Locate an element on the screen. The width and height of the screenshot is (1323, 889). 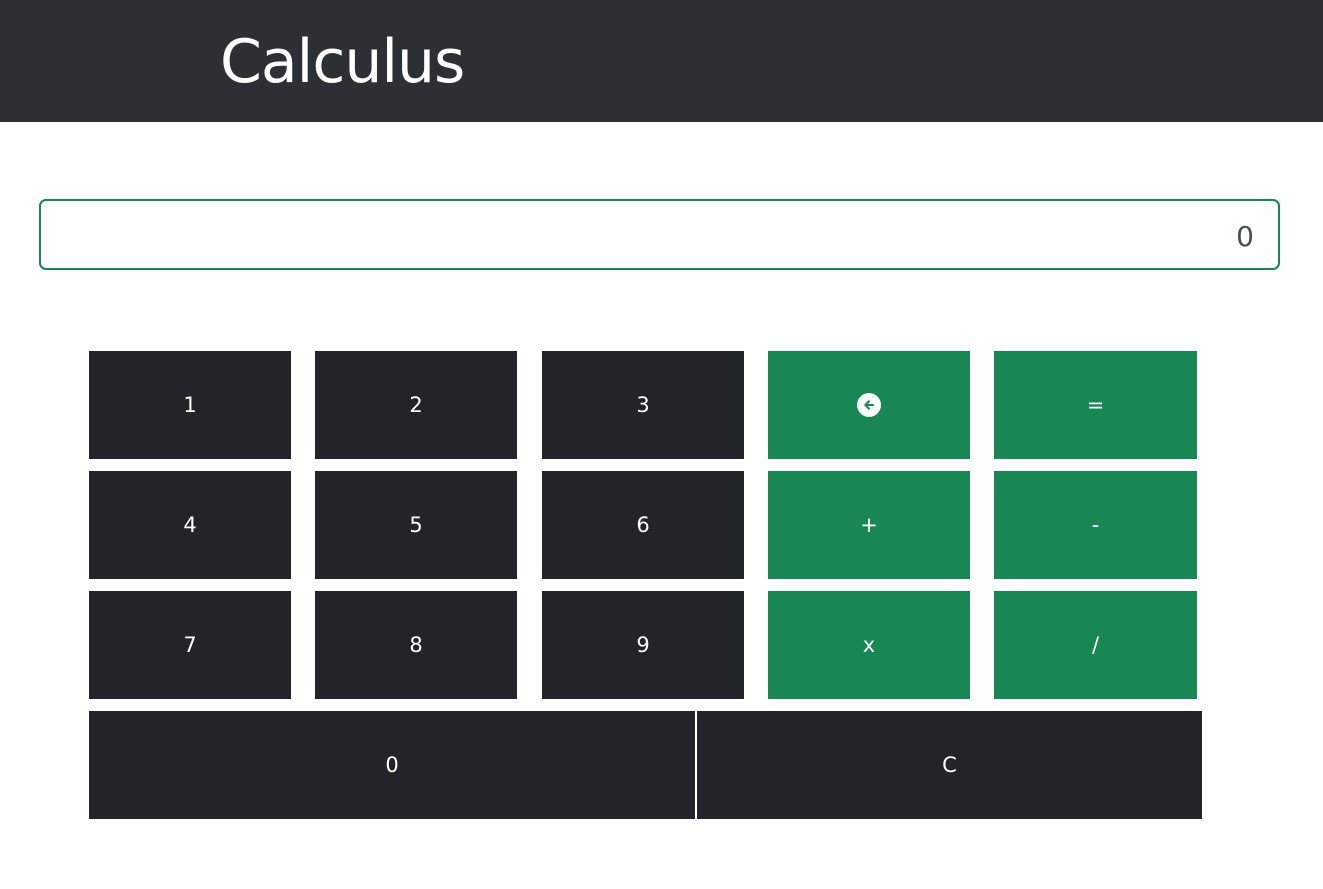
app-header: Calculus is located at coordinates (661, 61).